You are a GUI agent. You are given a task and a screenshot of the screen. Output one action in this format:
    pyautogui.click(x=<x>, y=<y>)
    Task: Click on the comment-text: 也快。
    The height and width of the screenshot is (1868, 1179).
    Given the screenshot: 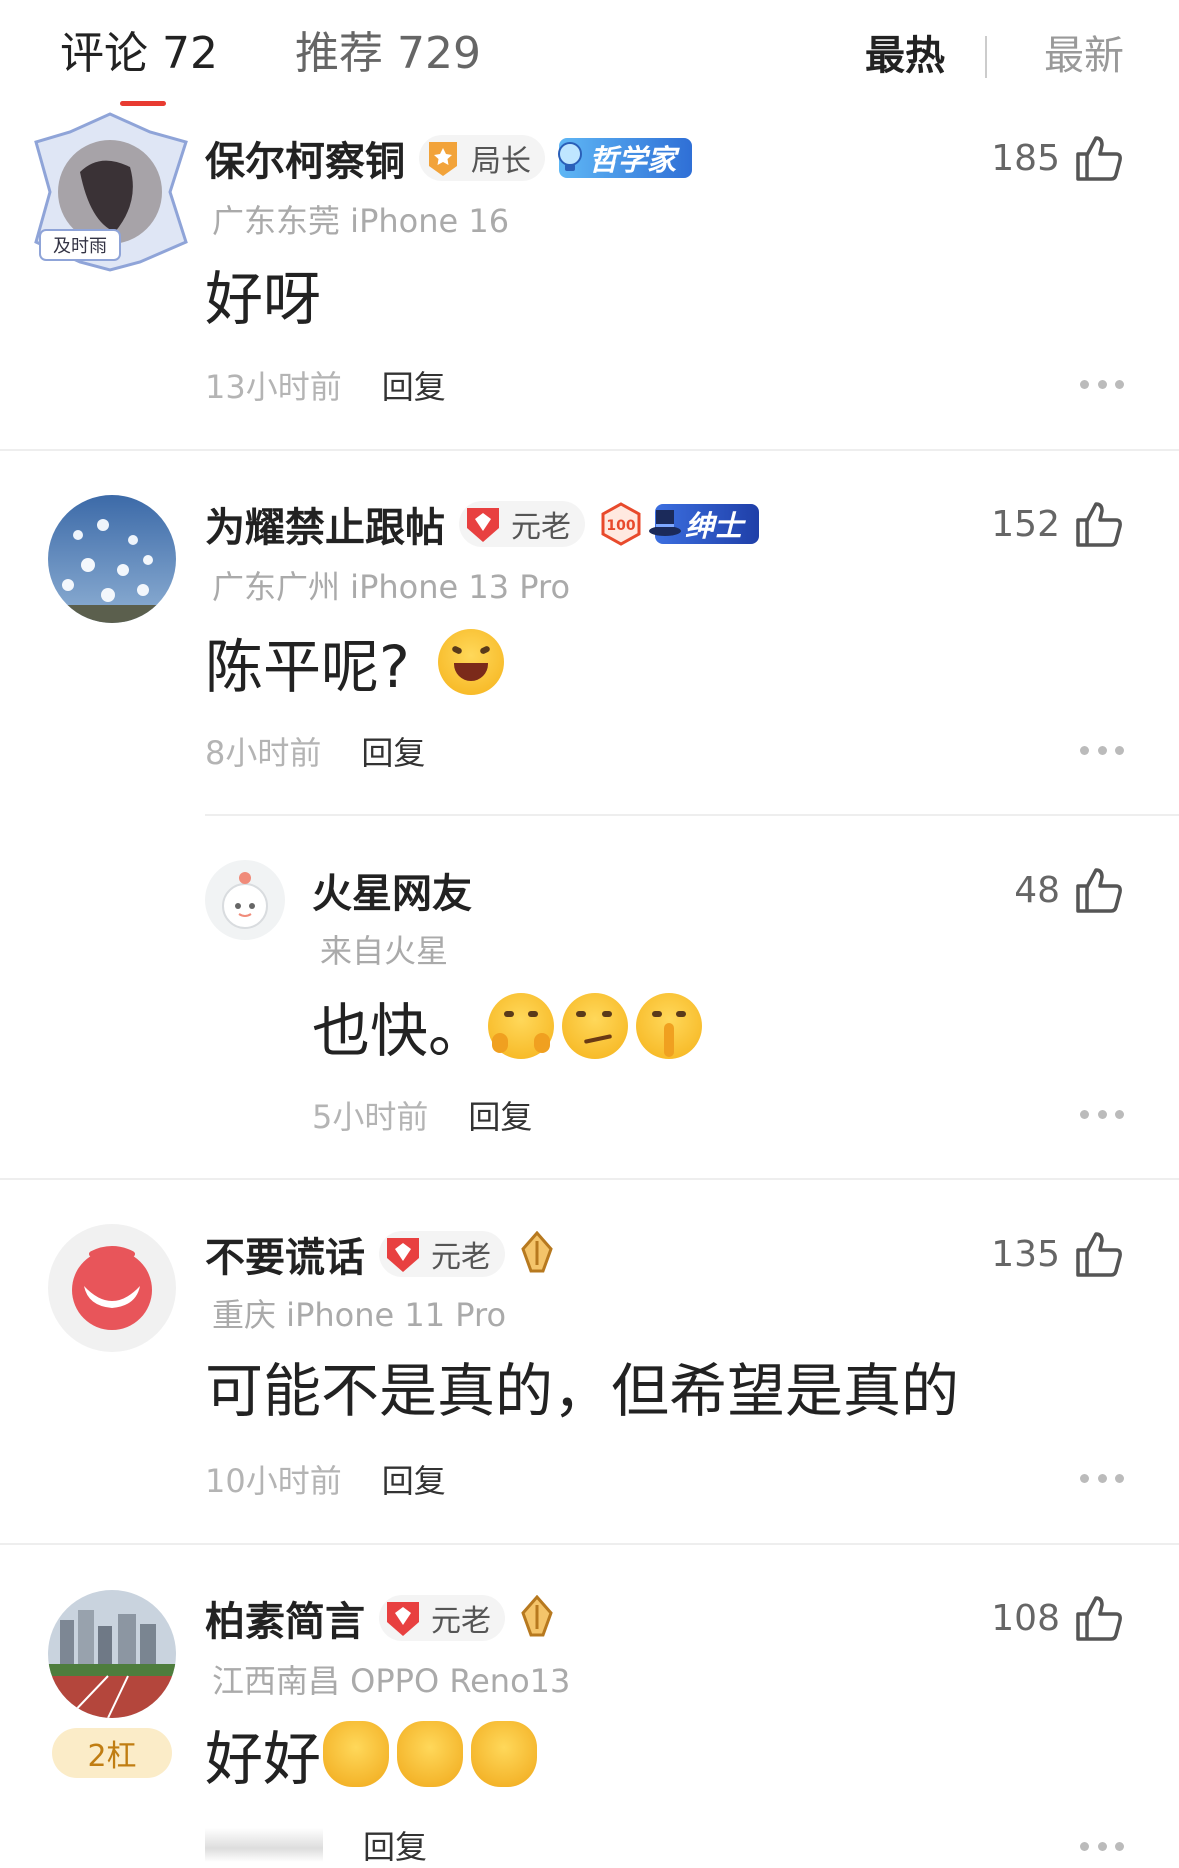 What is the action you would take?
    pyautogui.click(x=507, y=1026)
    